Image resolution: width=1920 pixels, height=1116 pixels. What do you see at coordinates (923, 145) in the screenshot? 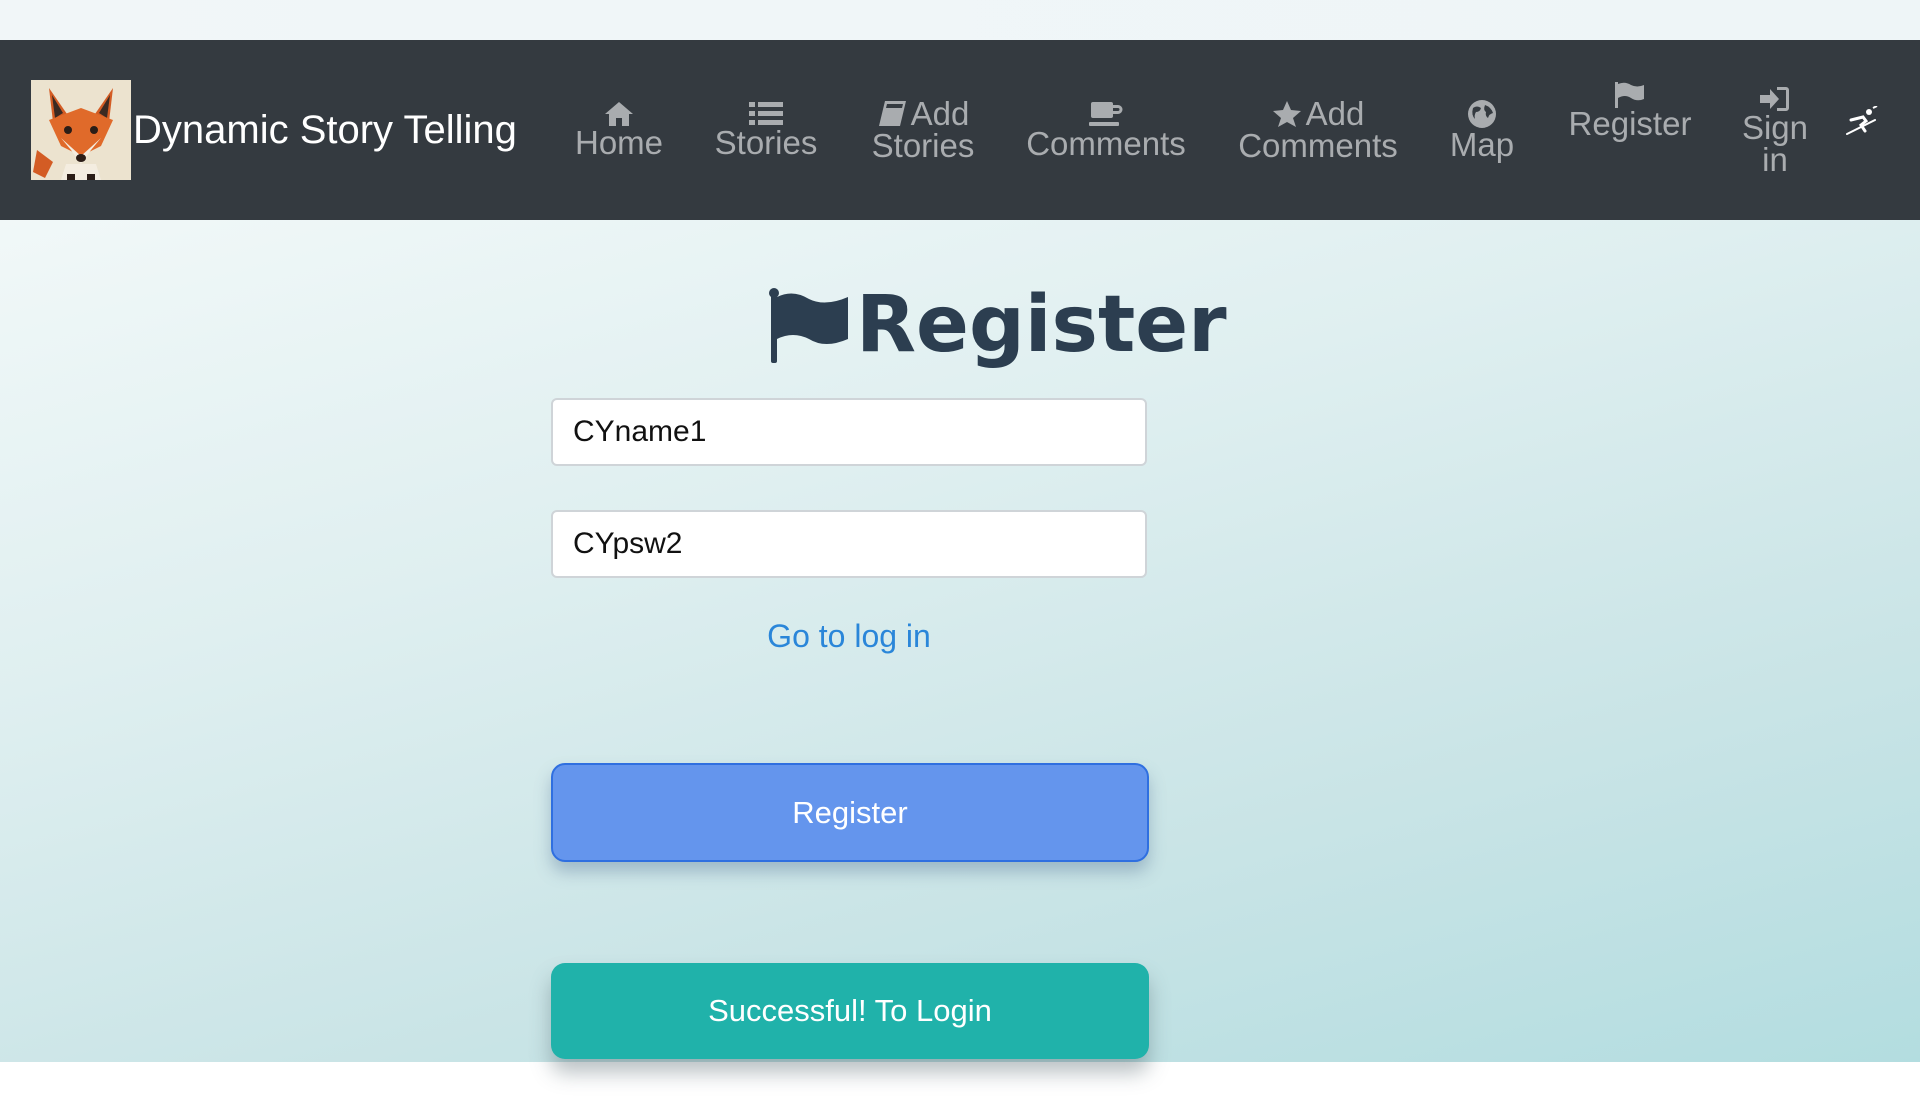
I see `nav-add-stories-line2: Stories` at bounding box center [923, 145].